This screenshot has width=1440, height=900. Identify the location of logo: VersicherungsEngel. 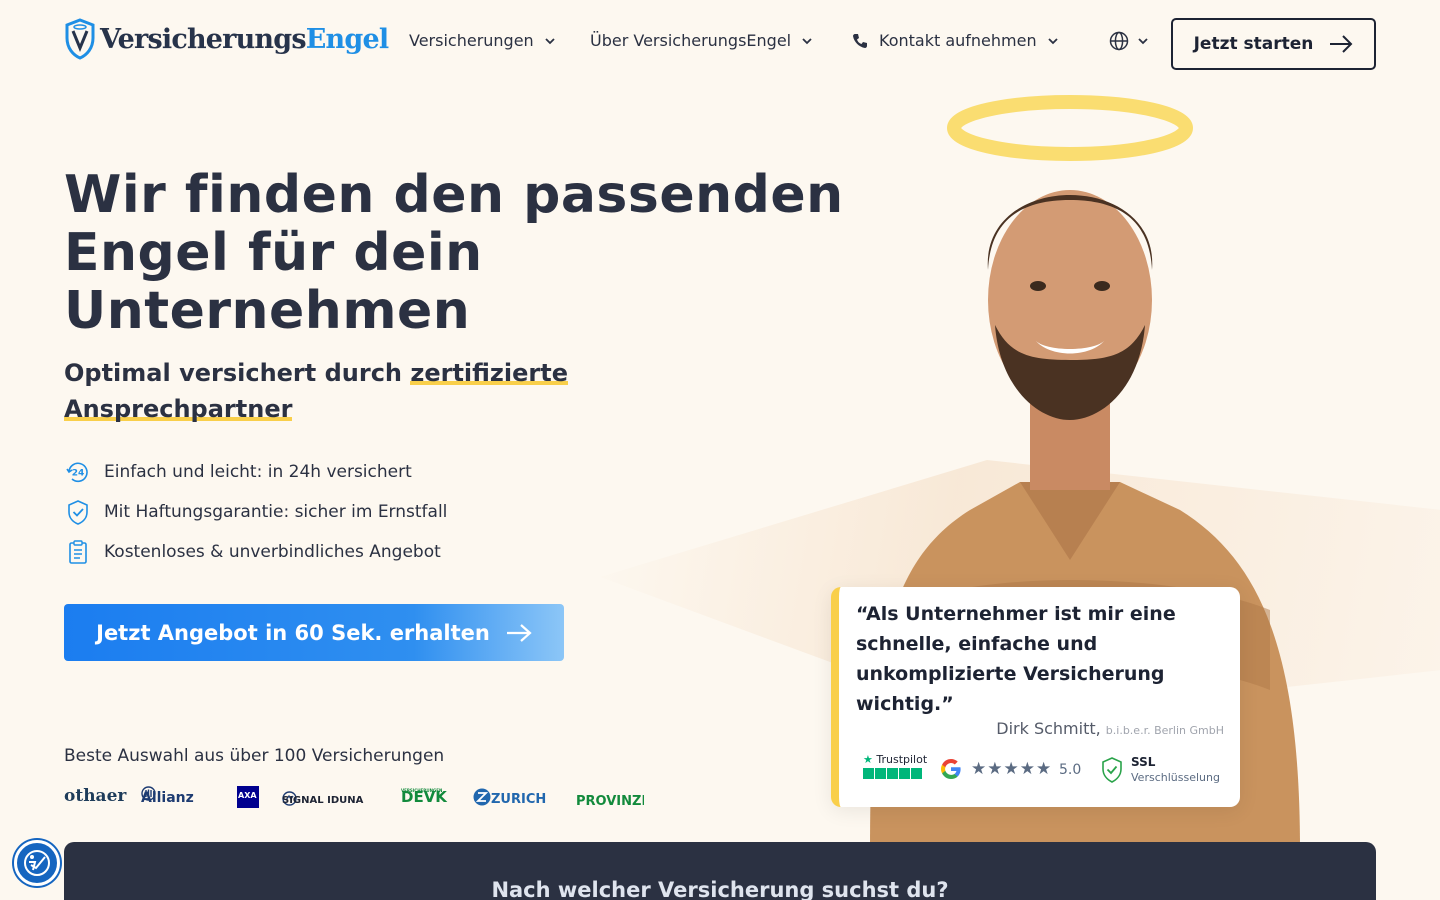
(226, 39).